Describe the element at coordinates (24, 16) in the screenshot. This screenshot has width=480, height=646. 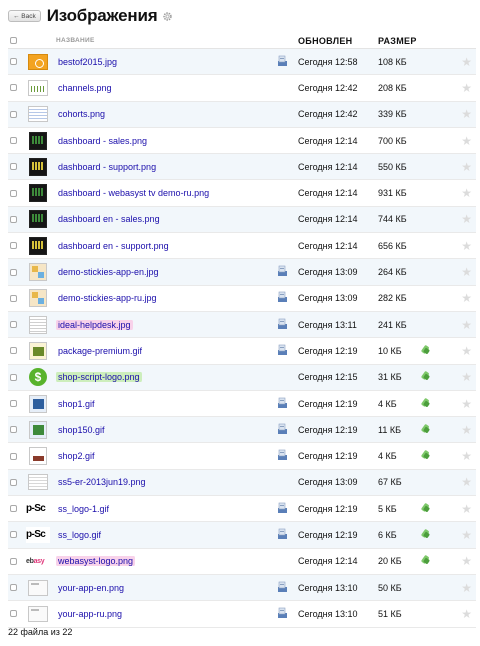
I see `back-button: ← Back` at that location.